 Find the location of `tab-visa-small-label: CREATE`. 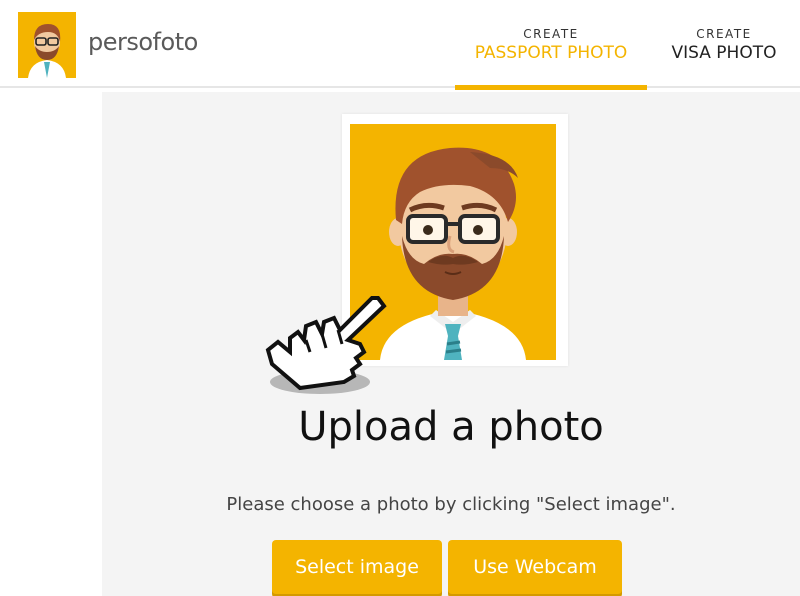

tab-visa-small-label: CREATE is located at coordinates (724, 34).